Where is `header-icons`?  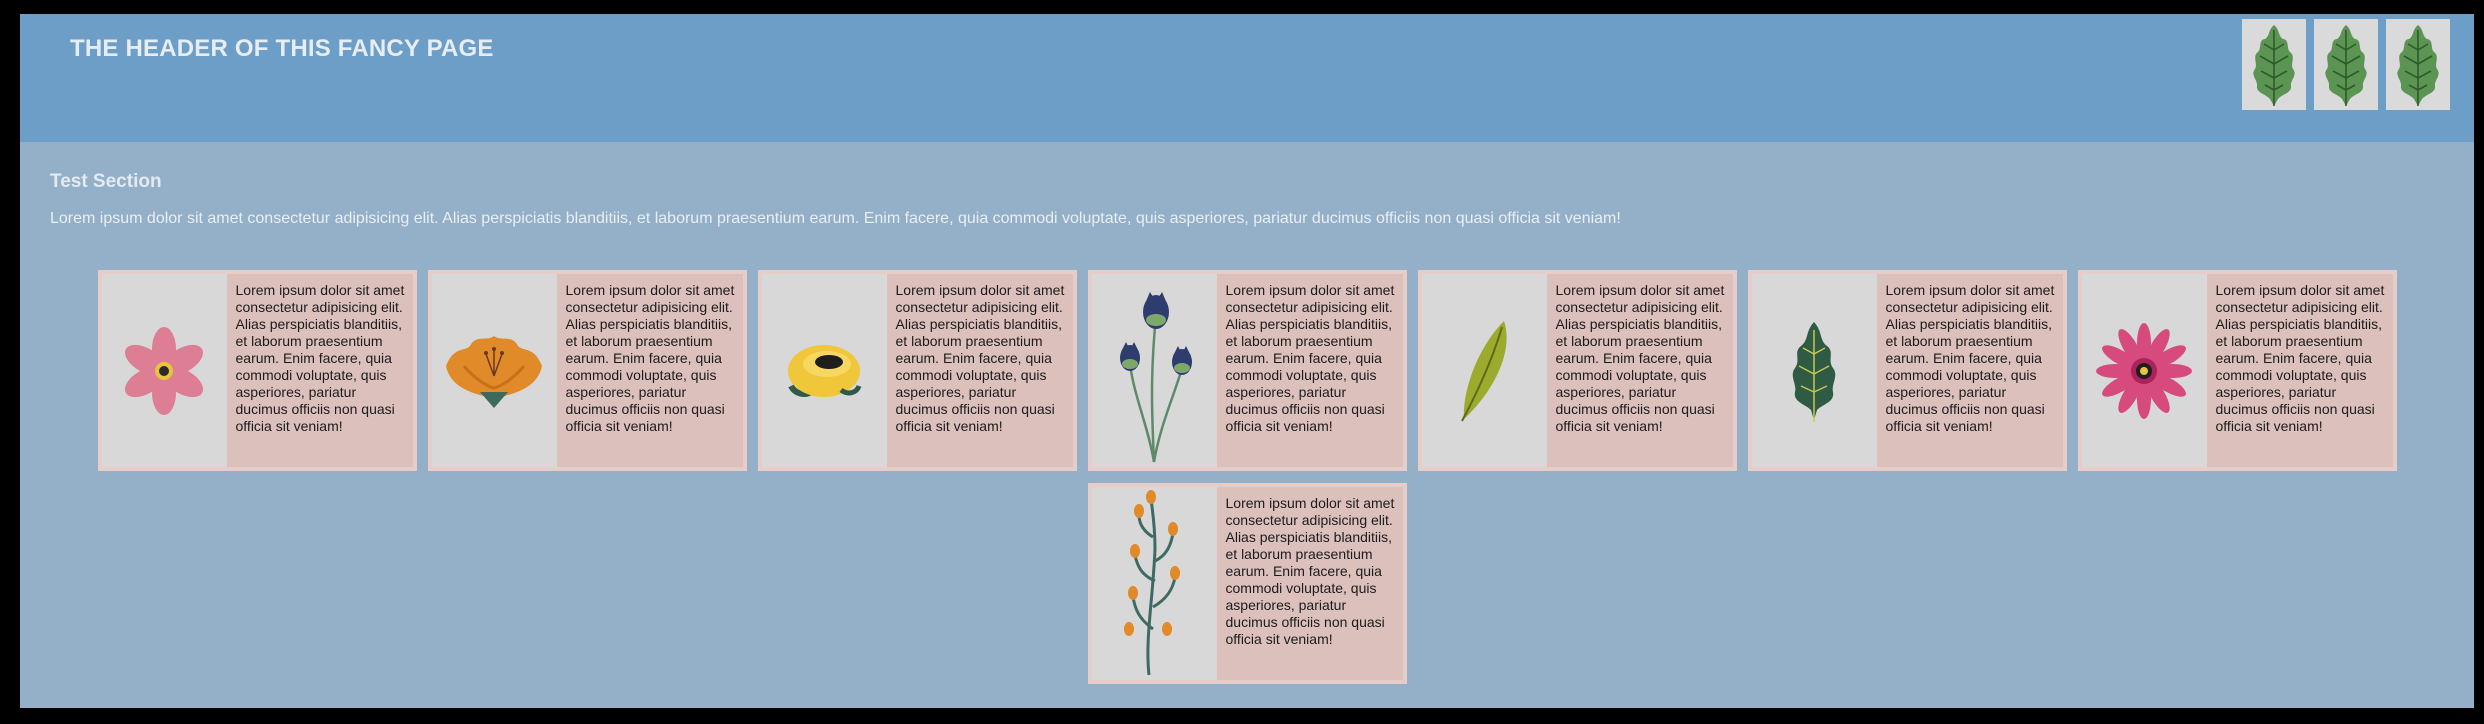 header-icons is located at coordinates (2346, 64).